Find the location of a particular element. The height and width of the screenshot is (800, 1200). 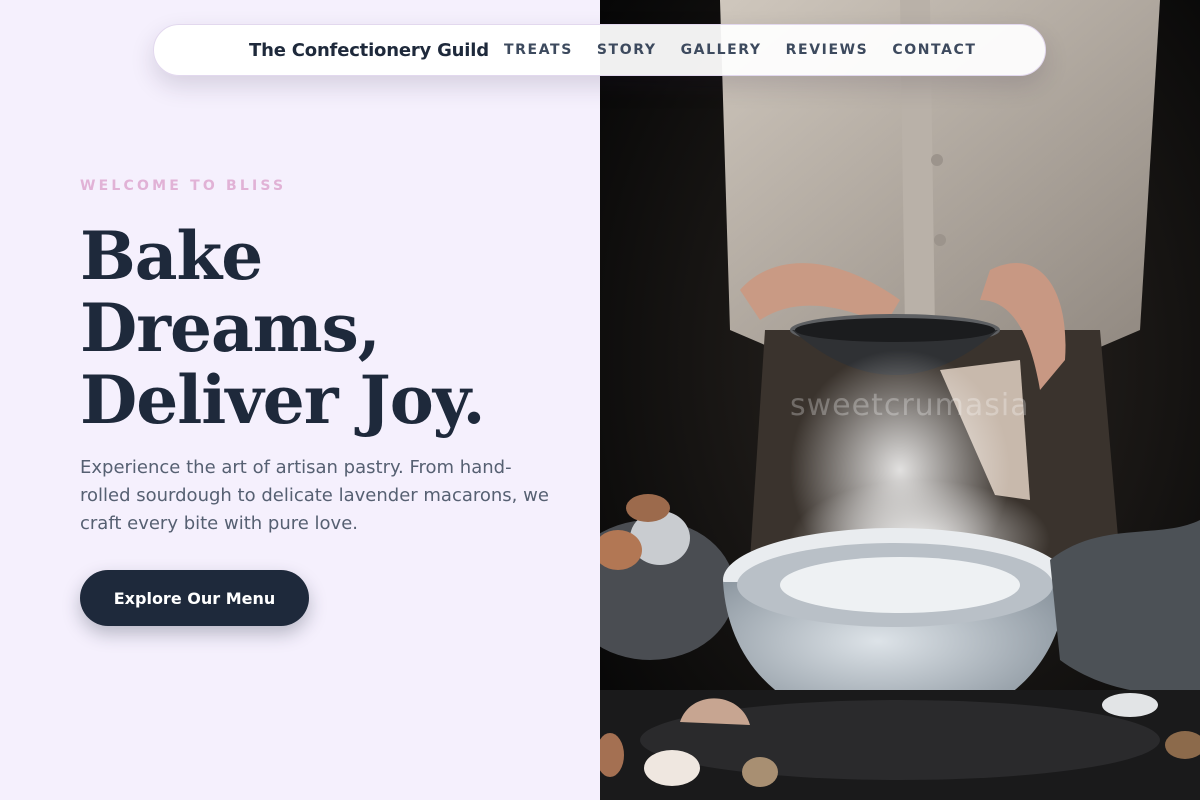

headline-line-1: Bake is located at coordinates (171, 256).